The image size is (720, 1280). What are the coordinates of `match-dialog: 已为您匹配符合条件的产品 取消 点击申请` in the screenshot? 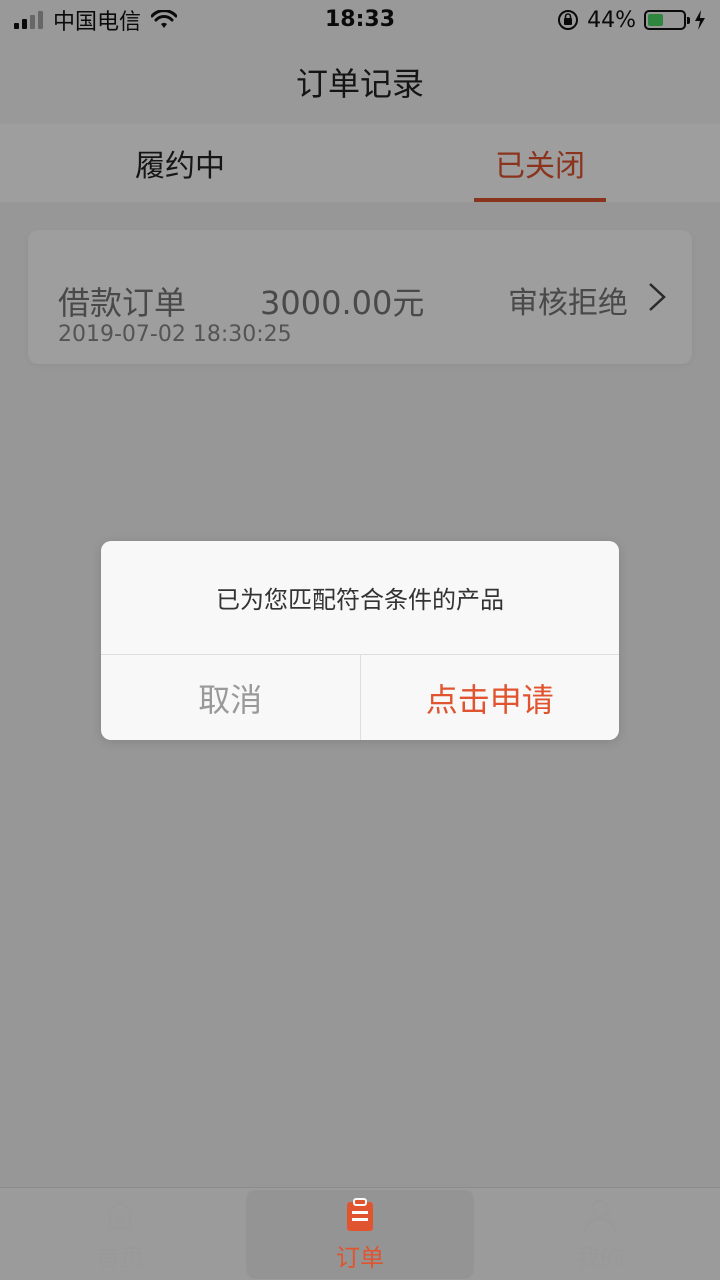 It's located at (360, 640).